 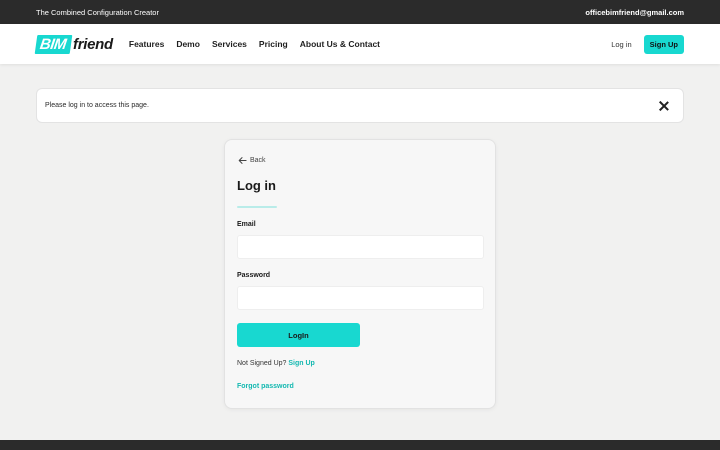 I want to click on nav-auth: Log in Sign Up, so click(x=647, y=44).